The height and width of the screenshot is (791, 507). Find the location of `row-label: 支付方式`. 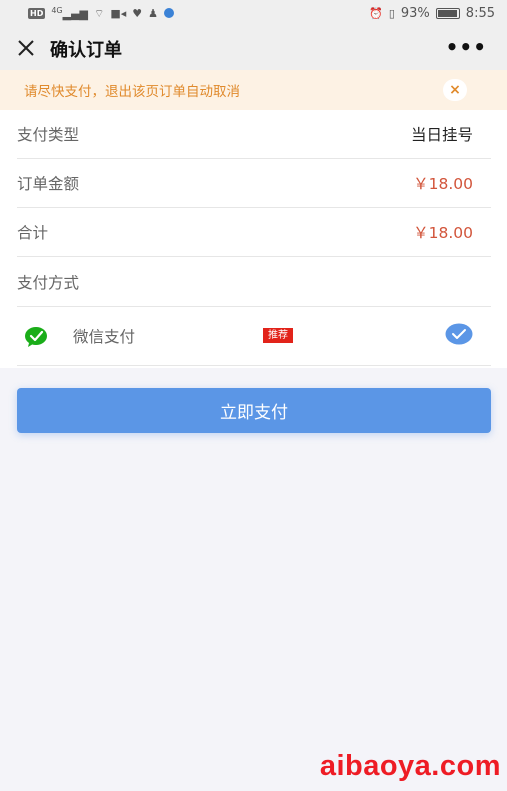

row-label: 支付方式 is located at coordinates (48, 283).